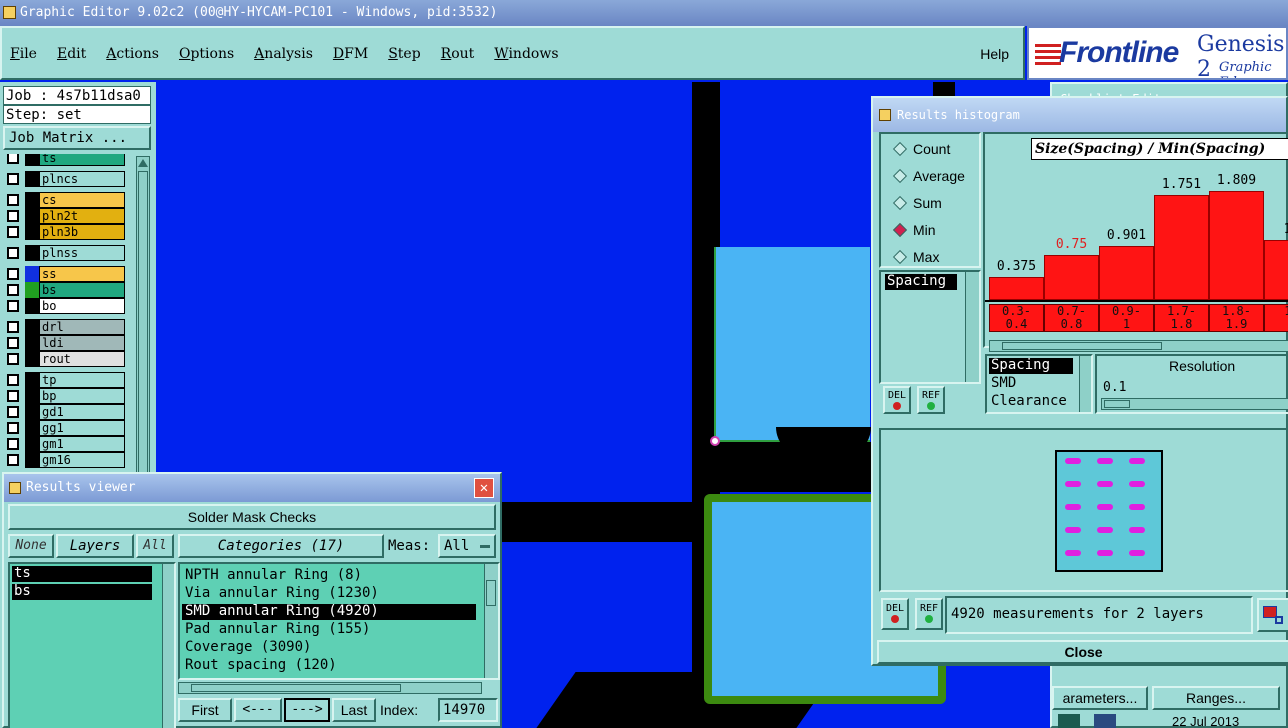 This screenshot has width=1288, height=728. What do you see at coordinates (155, 546) in the screenshot?
I see `all-button: All` at bounding box center [155, 546].